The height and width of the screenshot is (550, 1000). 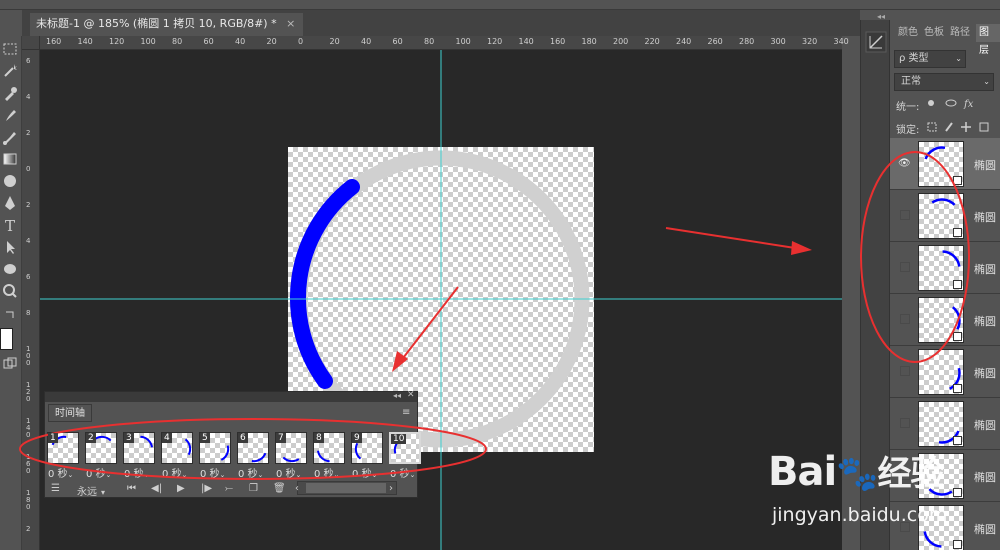 I want to click on curve-adjust-icon, so click(x=876, y=42).